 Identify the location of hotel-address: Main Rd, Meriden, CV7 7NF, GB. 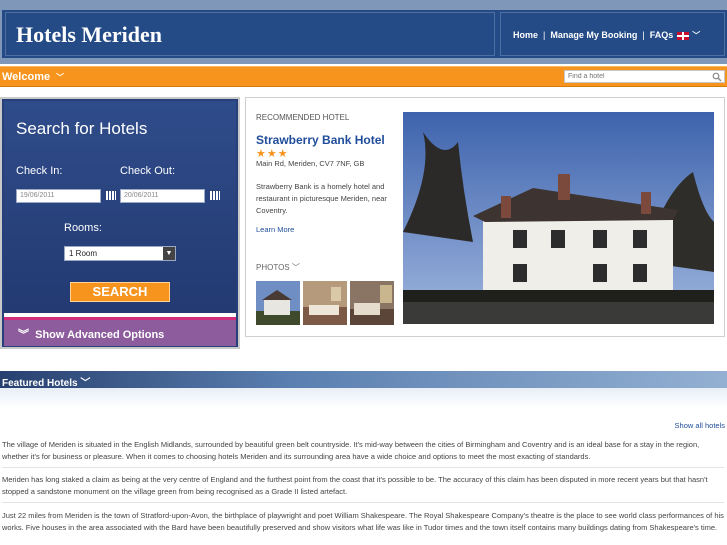
(310, 163).